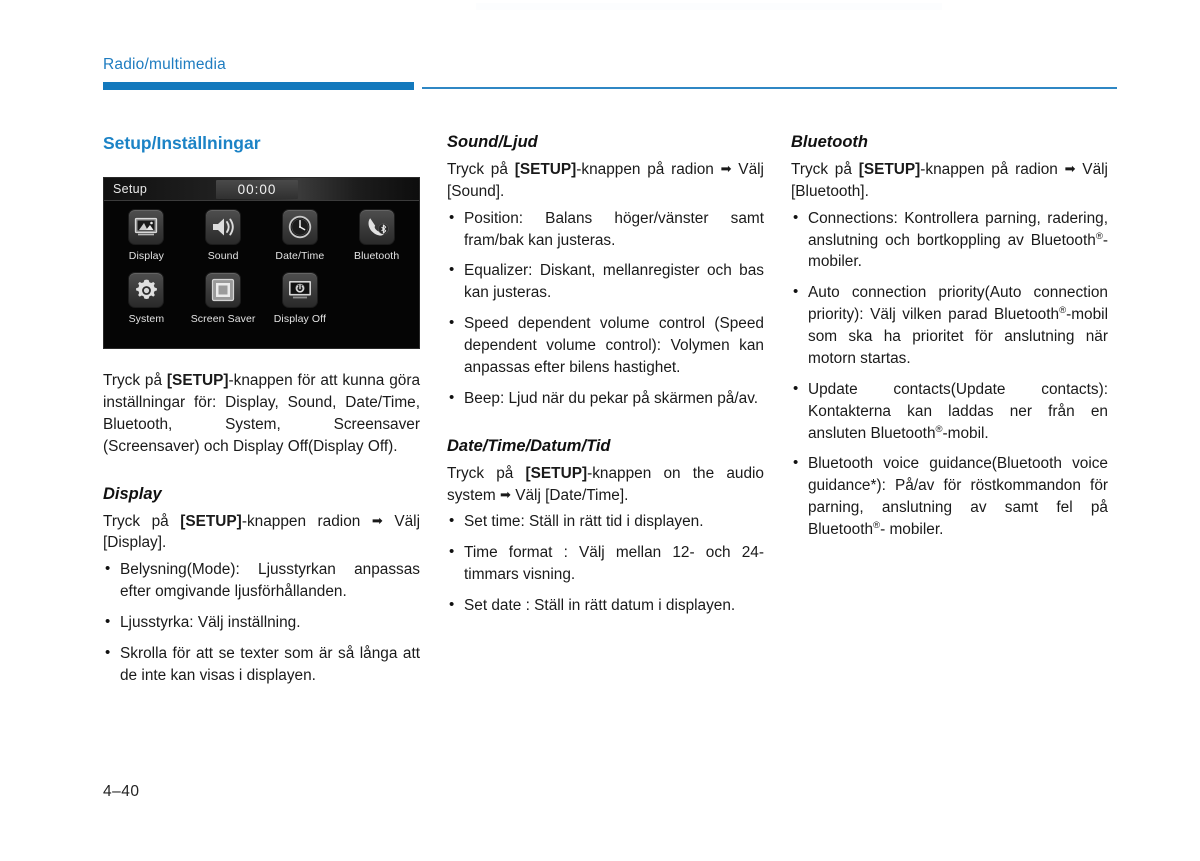 Image resolution: width=1200 pixels, height=861 pixels. What do you see at coordinates (545, 169) in the screenshot?
I see `sound-setup-button-label: [SETUP]` at bounding box center [545, 169].